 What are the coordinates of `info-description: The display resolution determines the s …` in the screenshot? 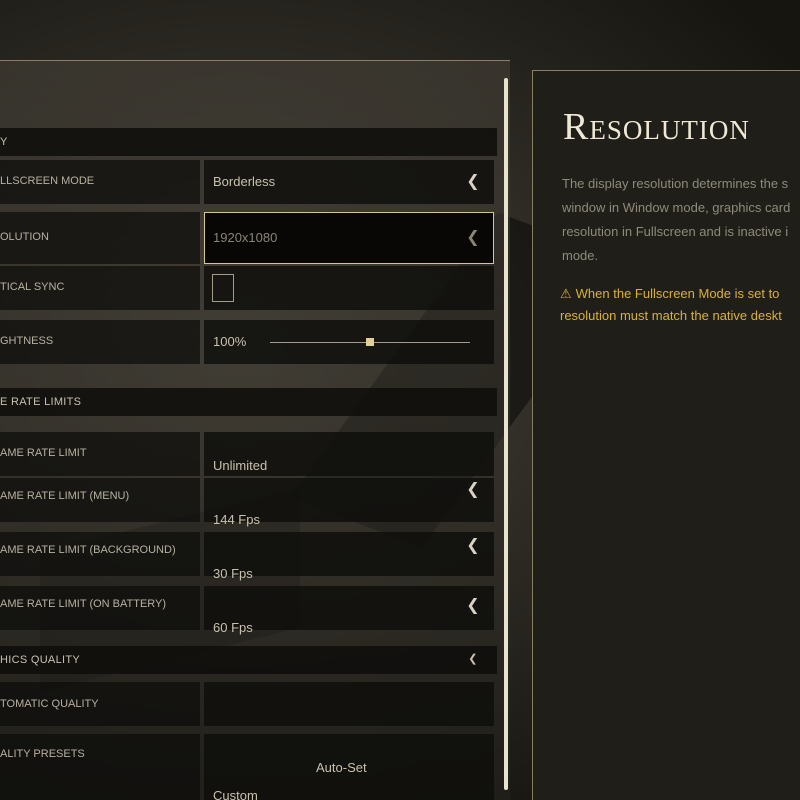 It's located at (681, 220).